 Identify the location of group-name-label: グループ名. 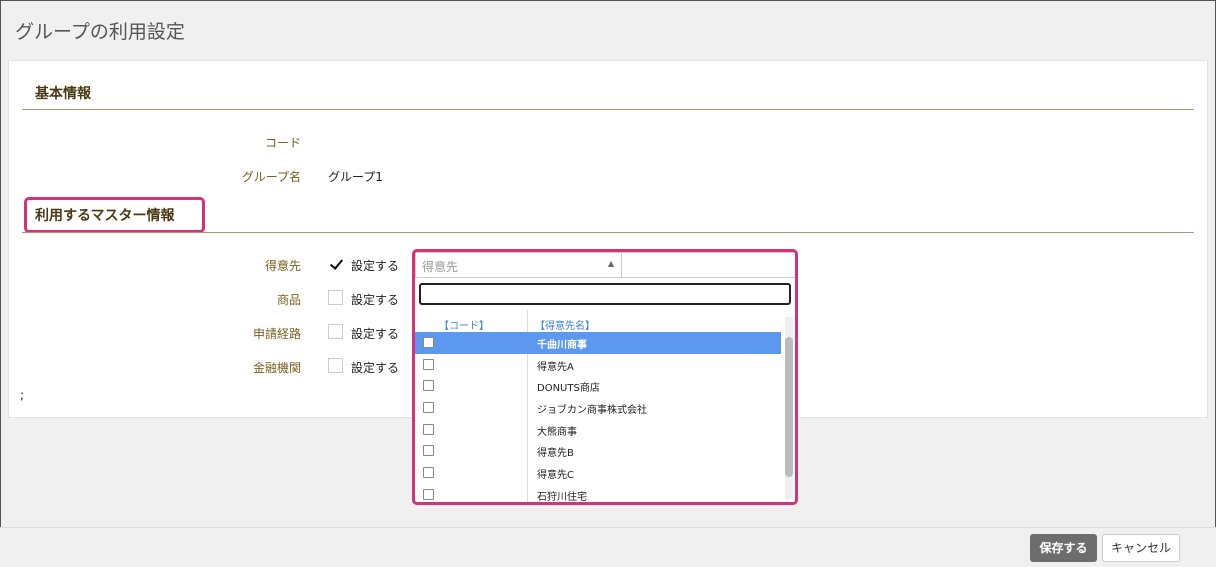
(271, 177).